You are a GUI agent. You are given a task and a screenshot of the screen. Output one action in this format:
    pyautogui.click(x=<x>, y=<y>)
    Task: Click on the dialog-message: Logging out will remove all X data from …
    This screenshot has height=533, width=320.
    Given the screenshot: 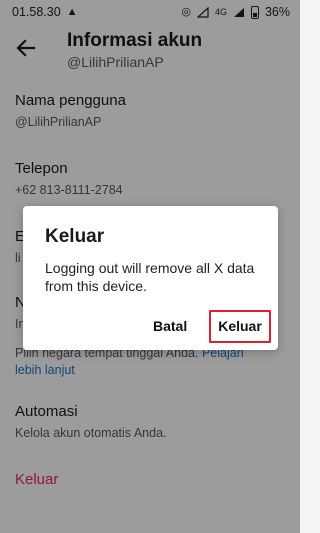 What is the action you would take?
    pyautogui.click(x=150, y=277)
    